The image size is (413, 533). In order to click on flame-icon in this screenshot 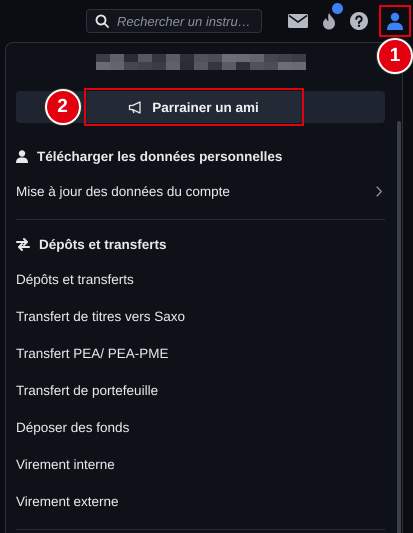, I will do `click(329, 21)`.